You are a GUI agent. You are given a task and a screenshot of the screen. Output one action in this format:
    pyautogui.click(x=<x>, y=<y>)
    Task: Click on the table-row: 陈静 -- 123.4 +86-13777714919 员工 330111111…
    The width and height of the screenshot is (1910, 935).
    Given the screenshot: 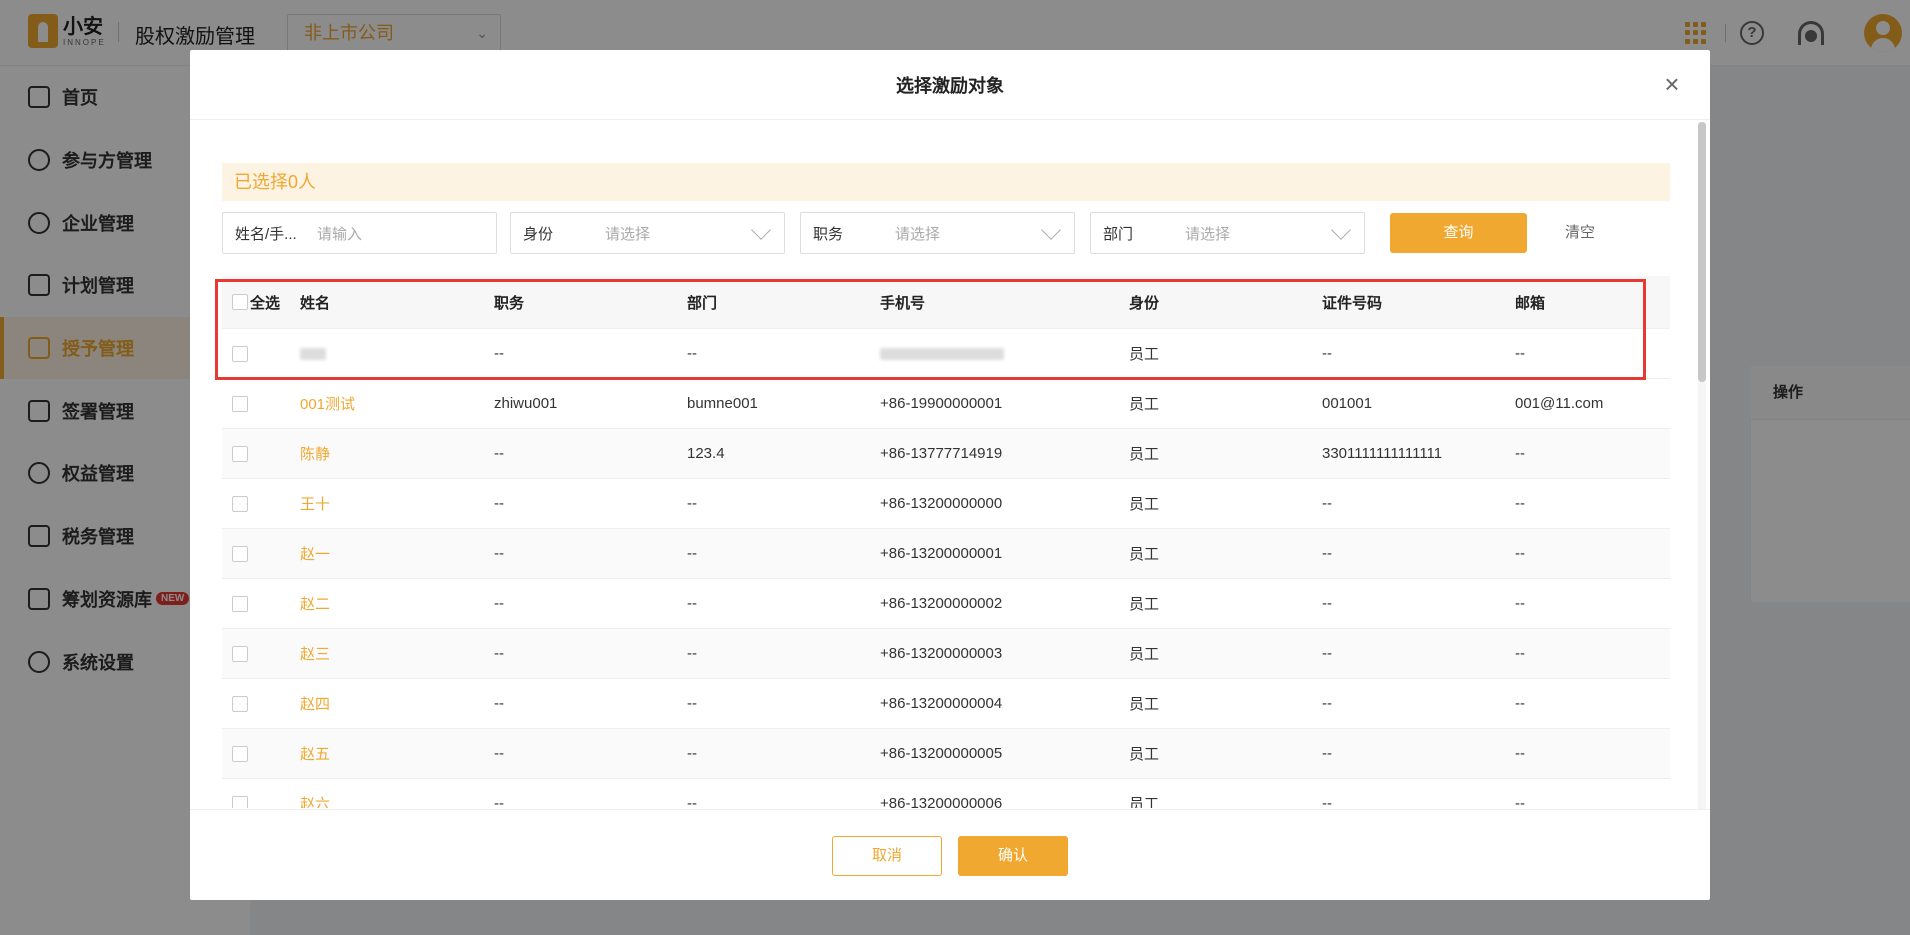 What is the action you would take?
    pyautogui.click(x=946, y=454)
    